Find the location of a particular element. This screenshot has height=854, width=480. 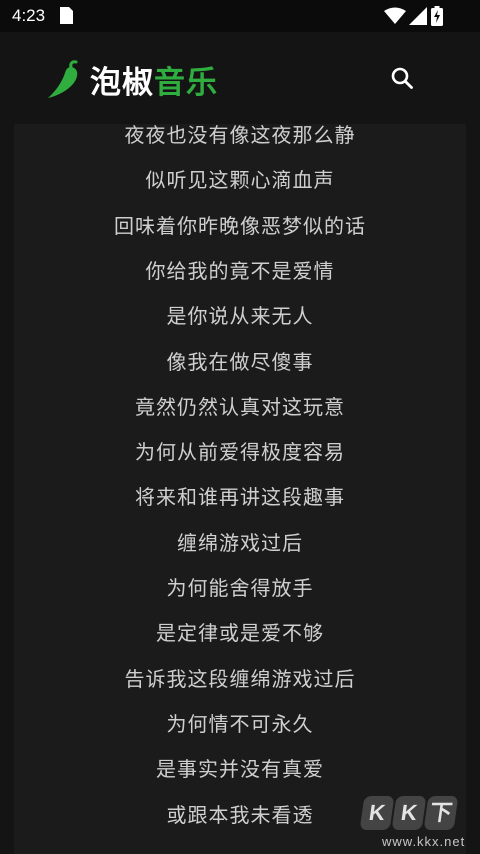

sim-card-icon is located at coordinates (66, 15).